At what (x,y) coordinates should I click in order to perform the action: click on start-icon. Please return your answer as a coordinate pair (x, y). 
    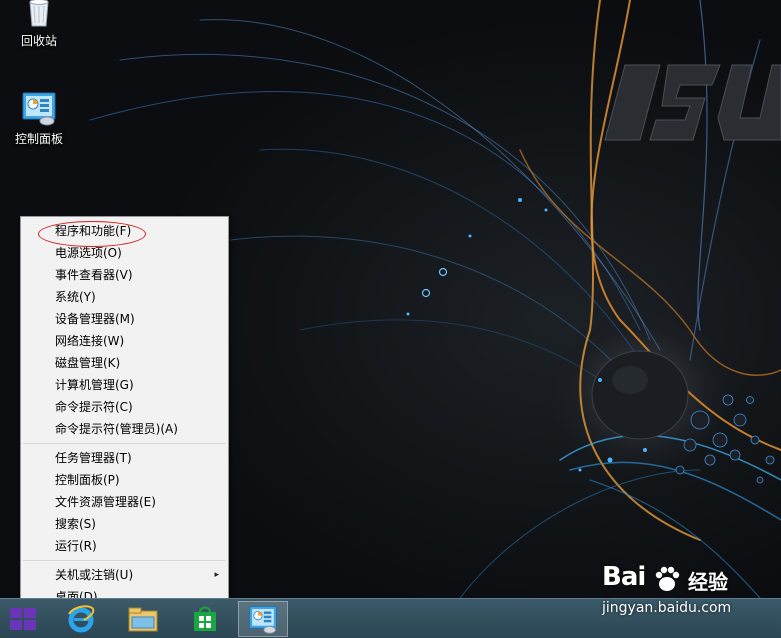
    Looking at the image, I should click on (23, 619).